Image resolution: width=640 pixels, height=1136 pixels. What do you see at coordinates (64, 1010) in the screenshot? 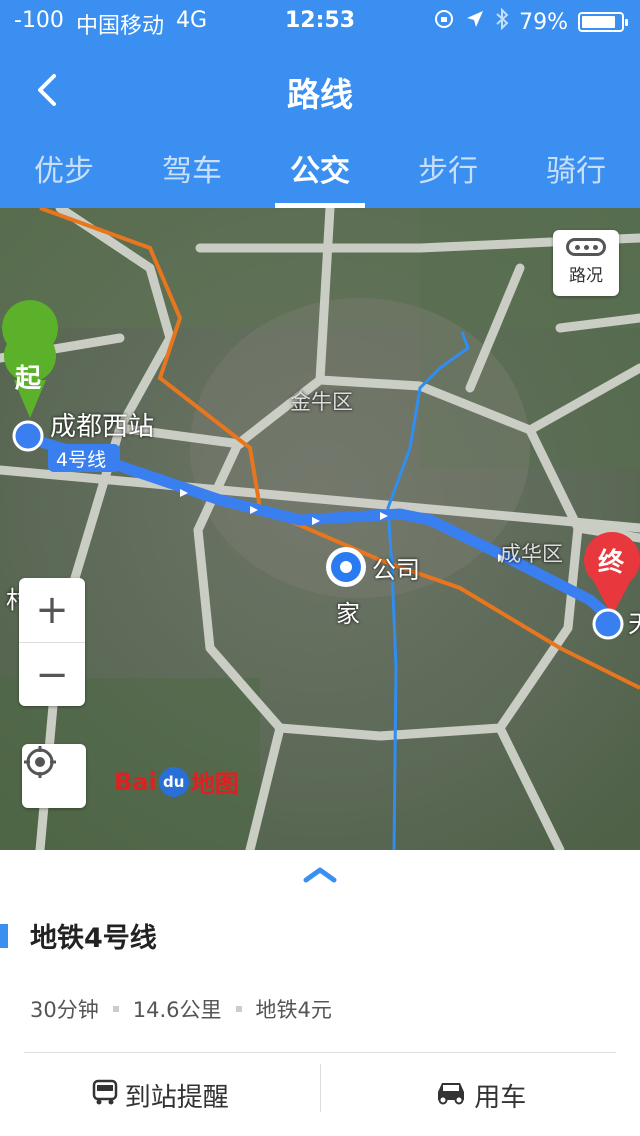
I see `route-duration: 30分钟` at bounding box center [64, 1010].